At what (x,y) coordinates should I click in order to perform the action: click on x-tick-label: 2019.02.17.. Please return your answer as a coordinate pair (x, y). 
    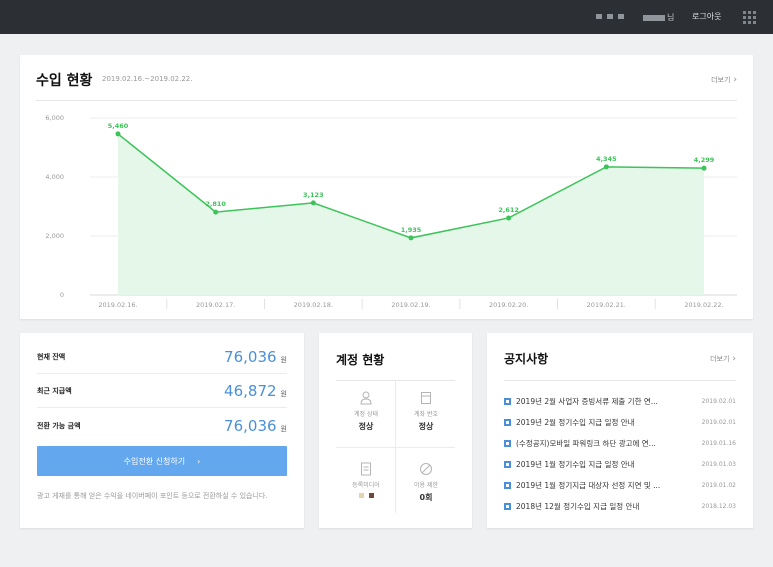
    Looking at the image, I should click on (215, 305).